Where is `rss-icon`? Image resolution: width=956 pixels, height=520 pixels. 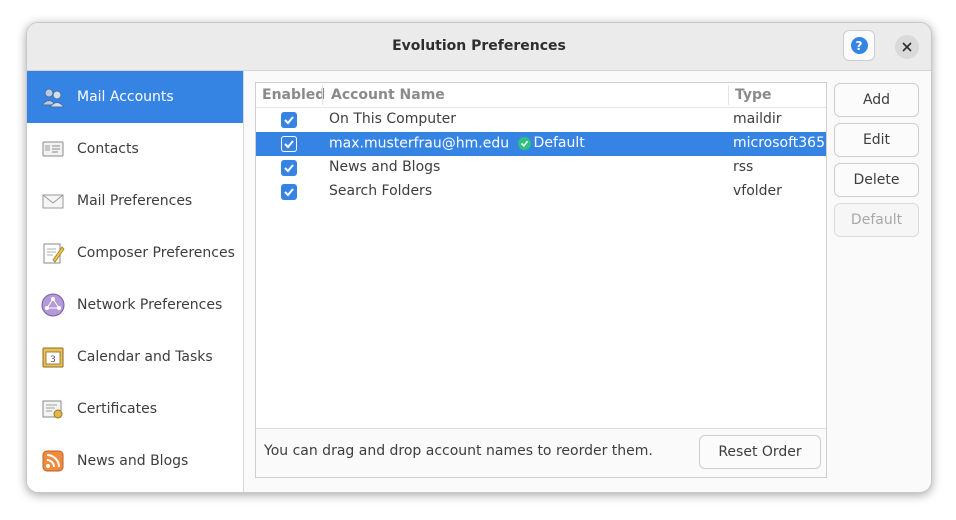
rss-icon is located at coordinates (53, 461).